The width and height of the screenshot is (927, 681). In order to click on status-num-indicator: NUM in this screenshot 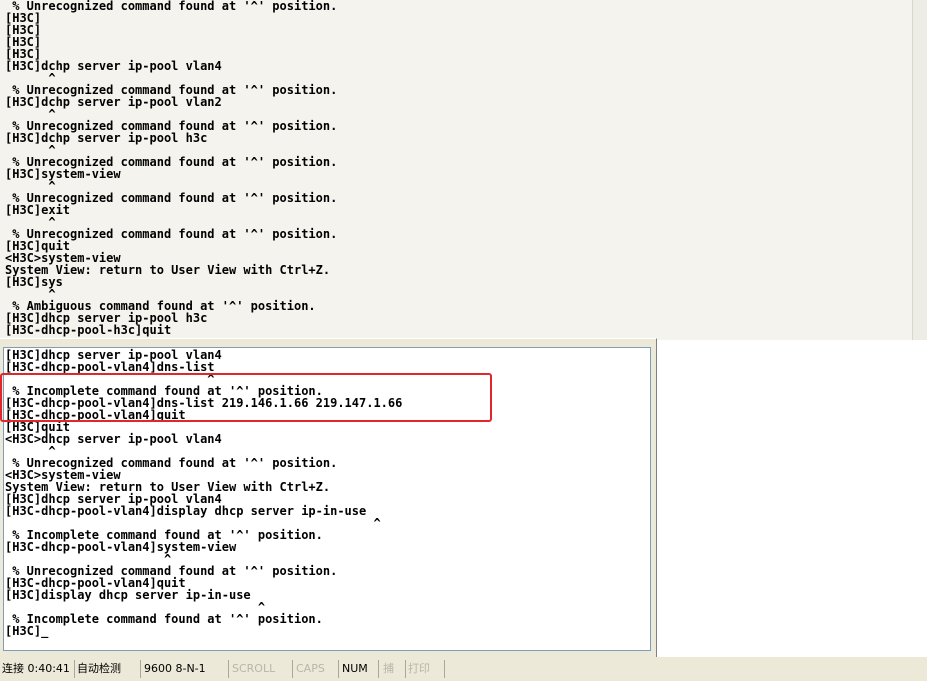, I will do `click(359, 669)`.